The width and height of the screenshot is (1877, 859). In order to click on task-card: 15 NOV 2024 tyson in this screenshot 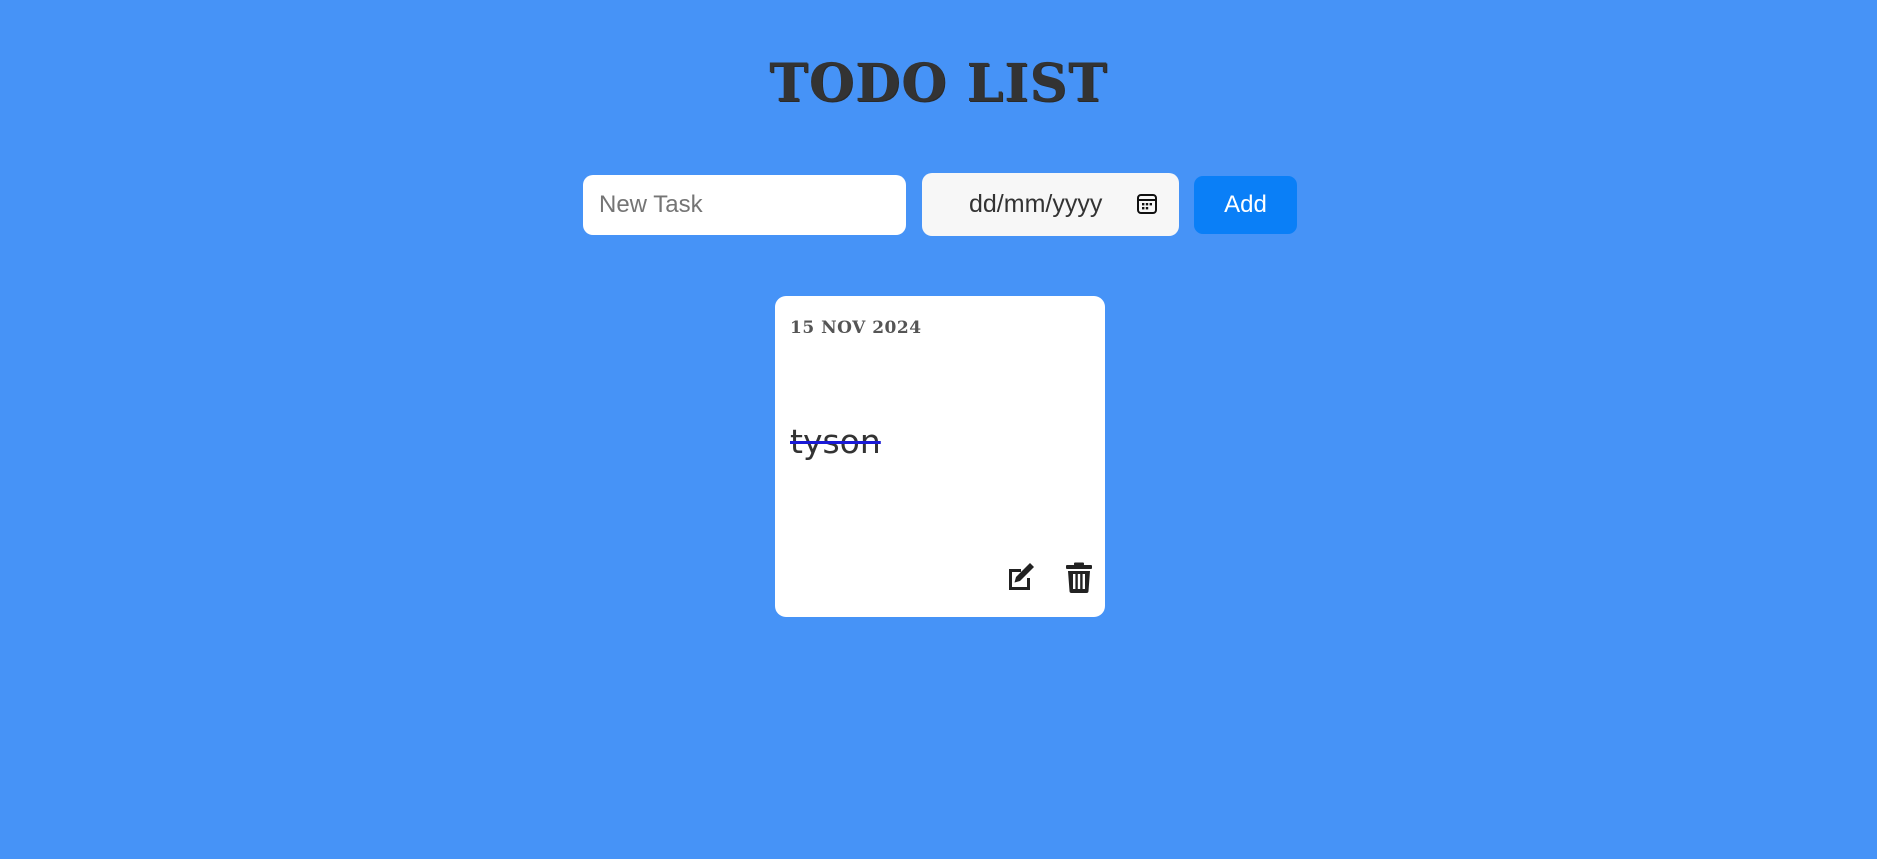, I will do `click(940, 456)`.